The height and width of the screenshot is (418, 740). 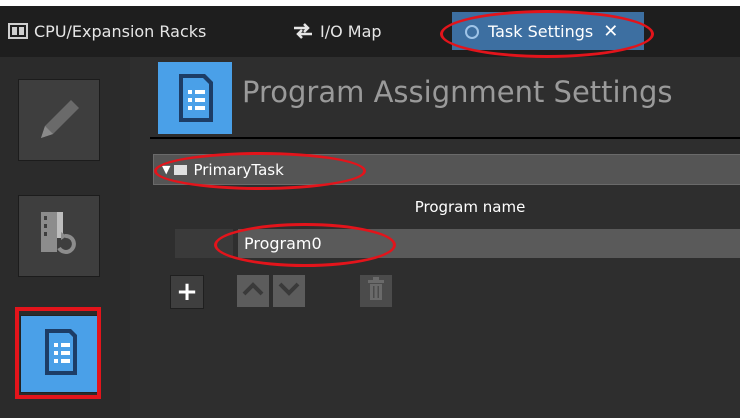 I want to click on rack-icon, so click(x=18, y=31).